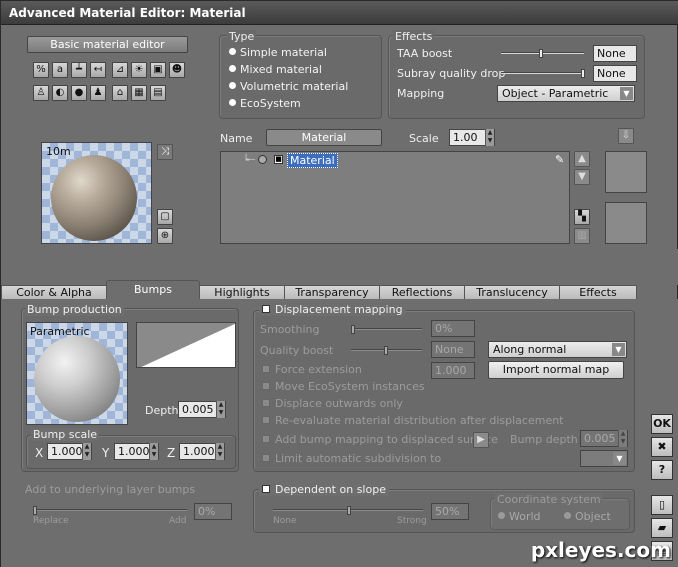  What do you see at coordinates (312, 160) in the screenshot?
I see `tree-item-material: Material` at bounding box center [312, 160].